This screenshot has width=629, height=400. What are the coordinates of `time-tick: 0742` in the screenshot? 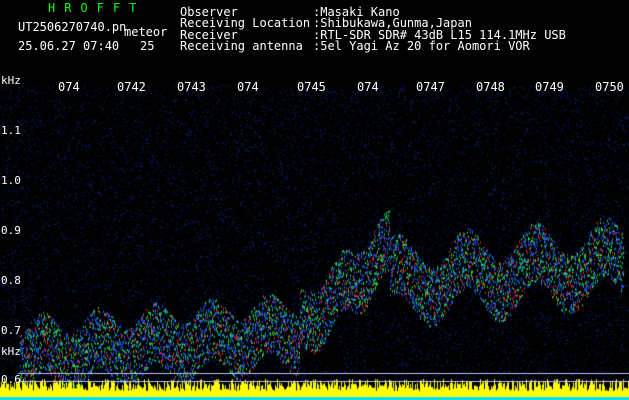 It's located at (131, 87).